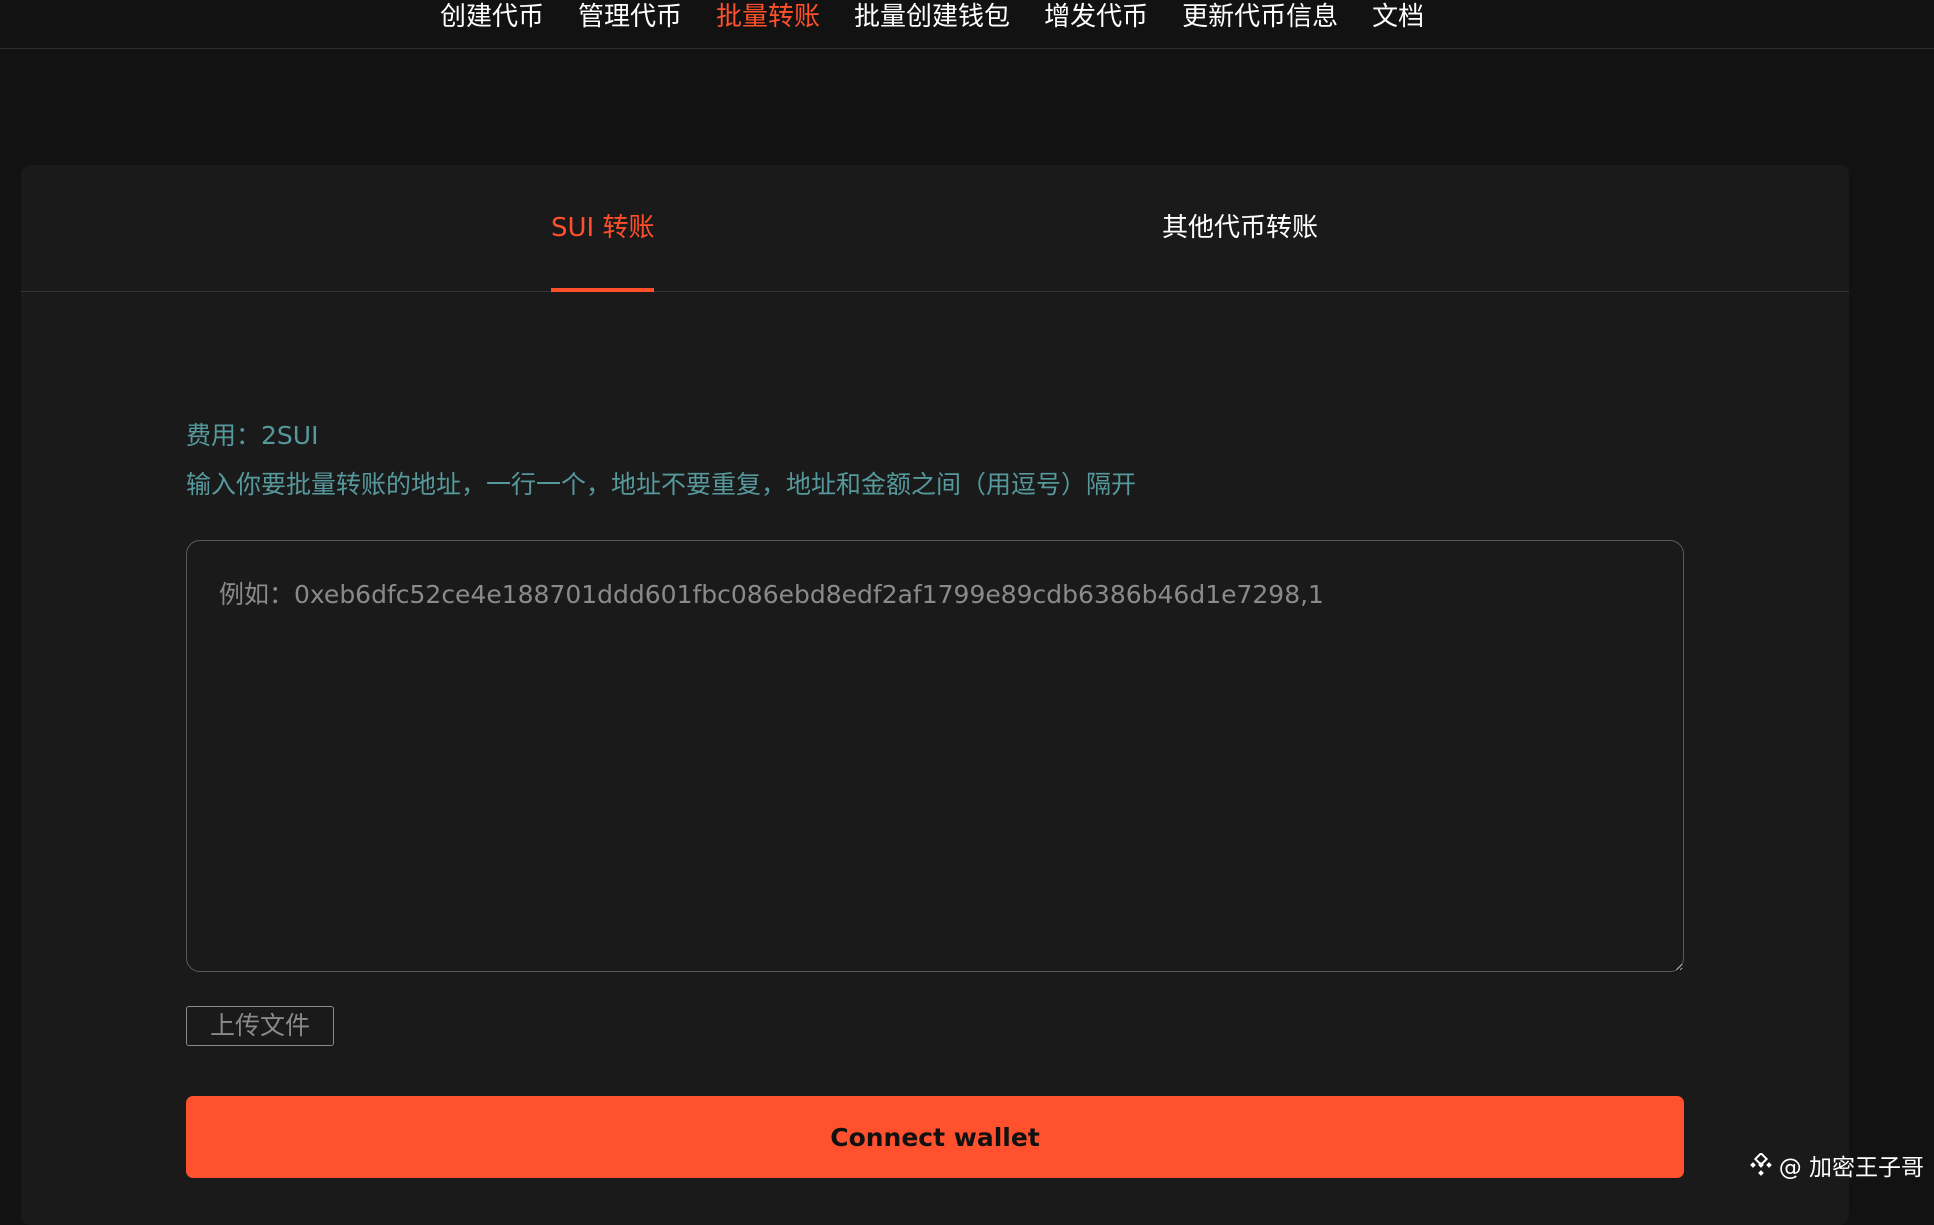 This screenshot has width=1934, height=1225. I want to click on top-navigation: 创建代币 管理代币 批量转账 批量创建钱包 增发代币 更新代币信息 文档, so click(967, 24).